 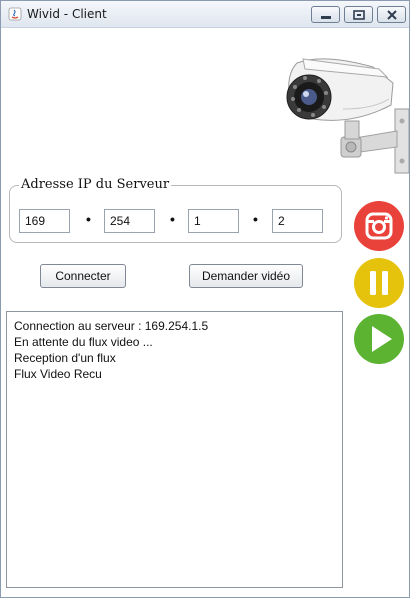 What do you see at coordinates (95, 184) in the screenshot?
I see `server-ip-legend: Adresse IP du Serveur` at bounding box center [95, 184].